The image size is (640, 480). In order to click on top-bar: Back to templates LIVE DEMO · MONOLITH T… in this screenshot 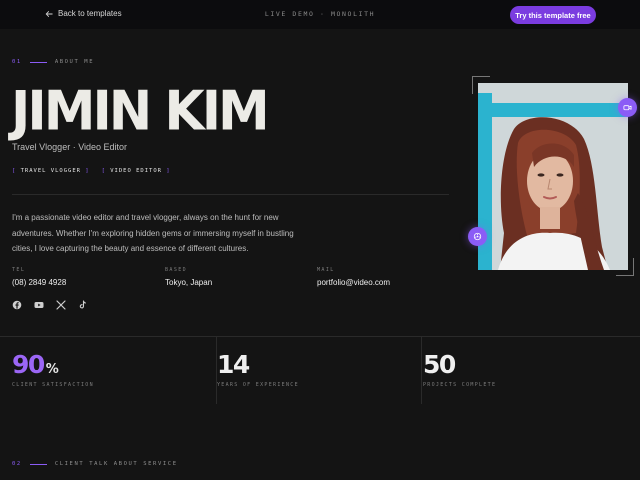, I will do `click(320, 14)`.